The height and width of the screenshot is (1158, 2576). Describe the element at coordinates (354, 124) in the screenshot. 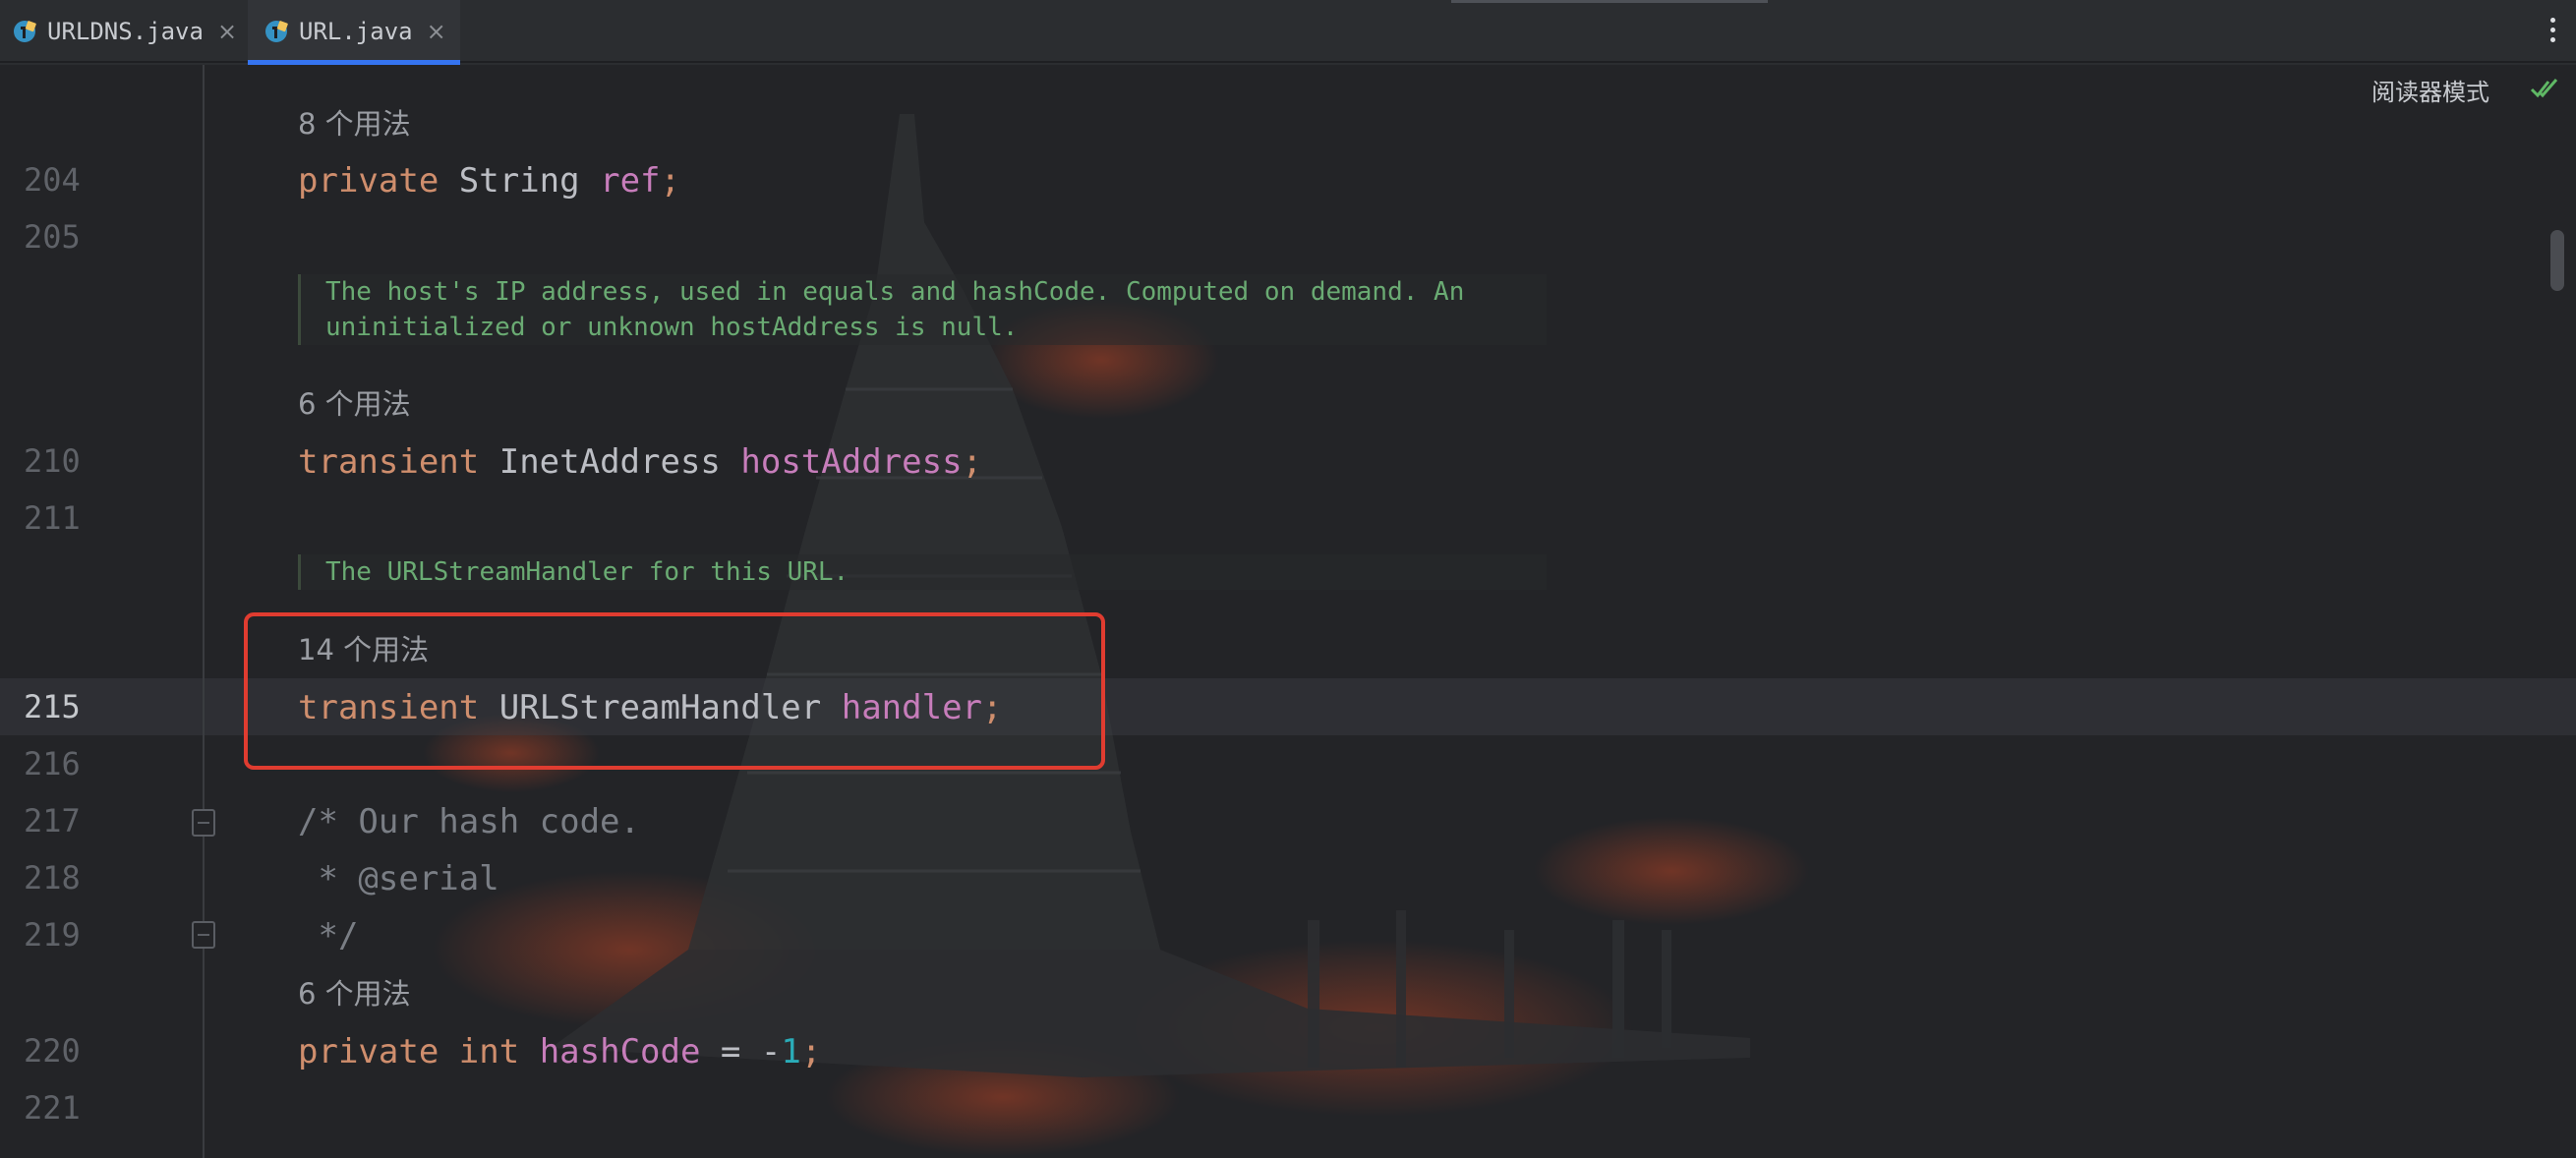

I see `usages-hint: 8 个用法` at that location.